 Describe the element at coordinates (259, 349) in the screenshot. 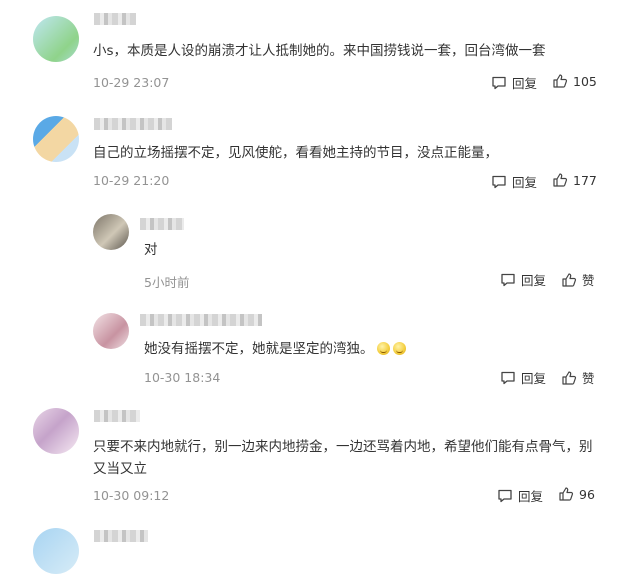

I see `comment-text-content: 她没有摇摆不定，她就是坚定的湾独。` at that location.